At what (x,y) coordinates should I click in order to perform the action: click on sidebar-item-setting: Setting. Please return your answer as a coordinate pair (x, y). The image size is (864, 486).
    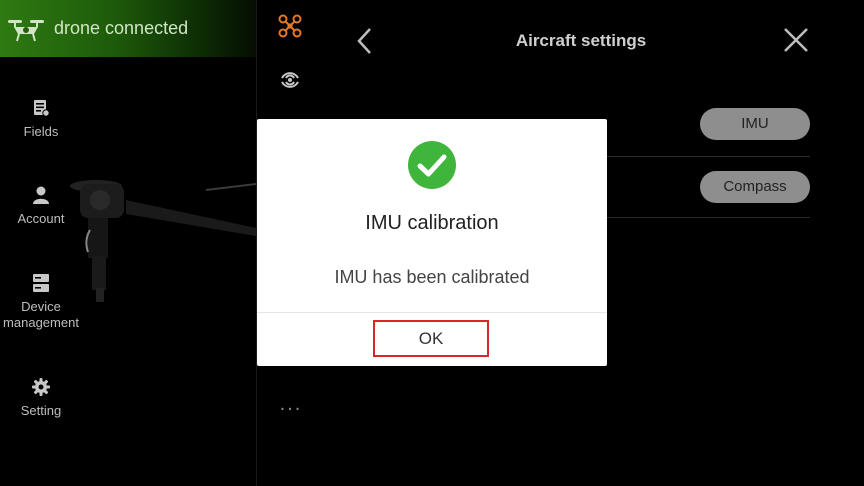
    Looking at the image, I should click on (41, 398).